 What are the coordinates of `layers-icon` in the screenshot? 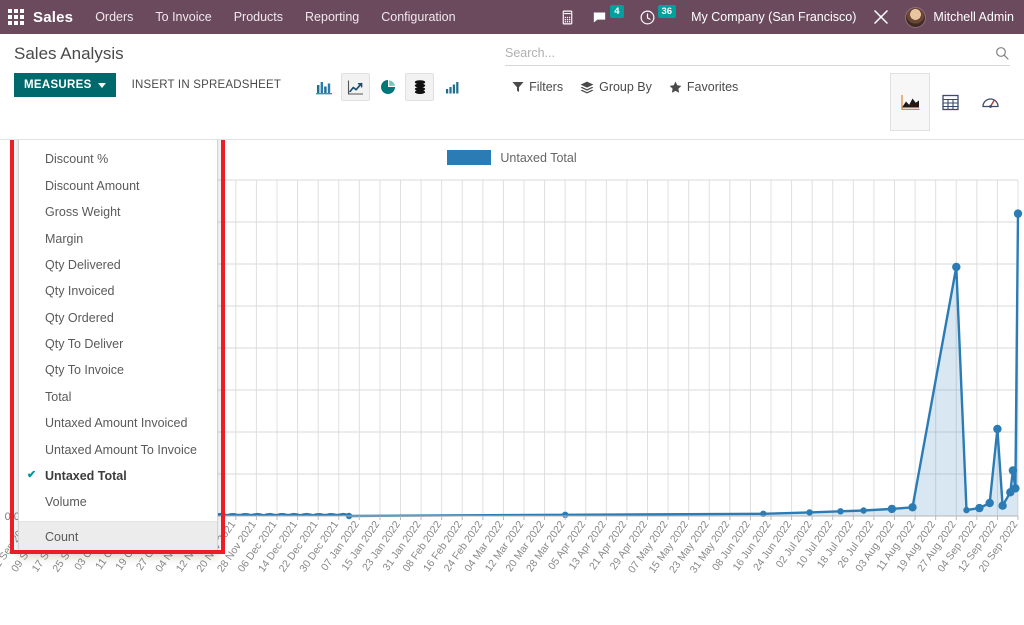 It's located at (587, 87).